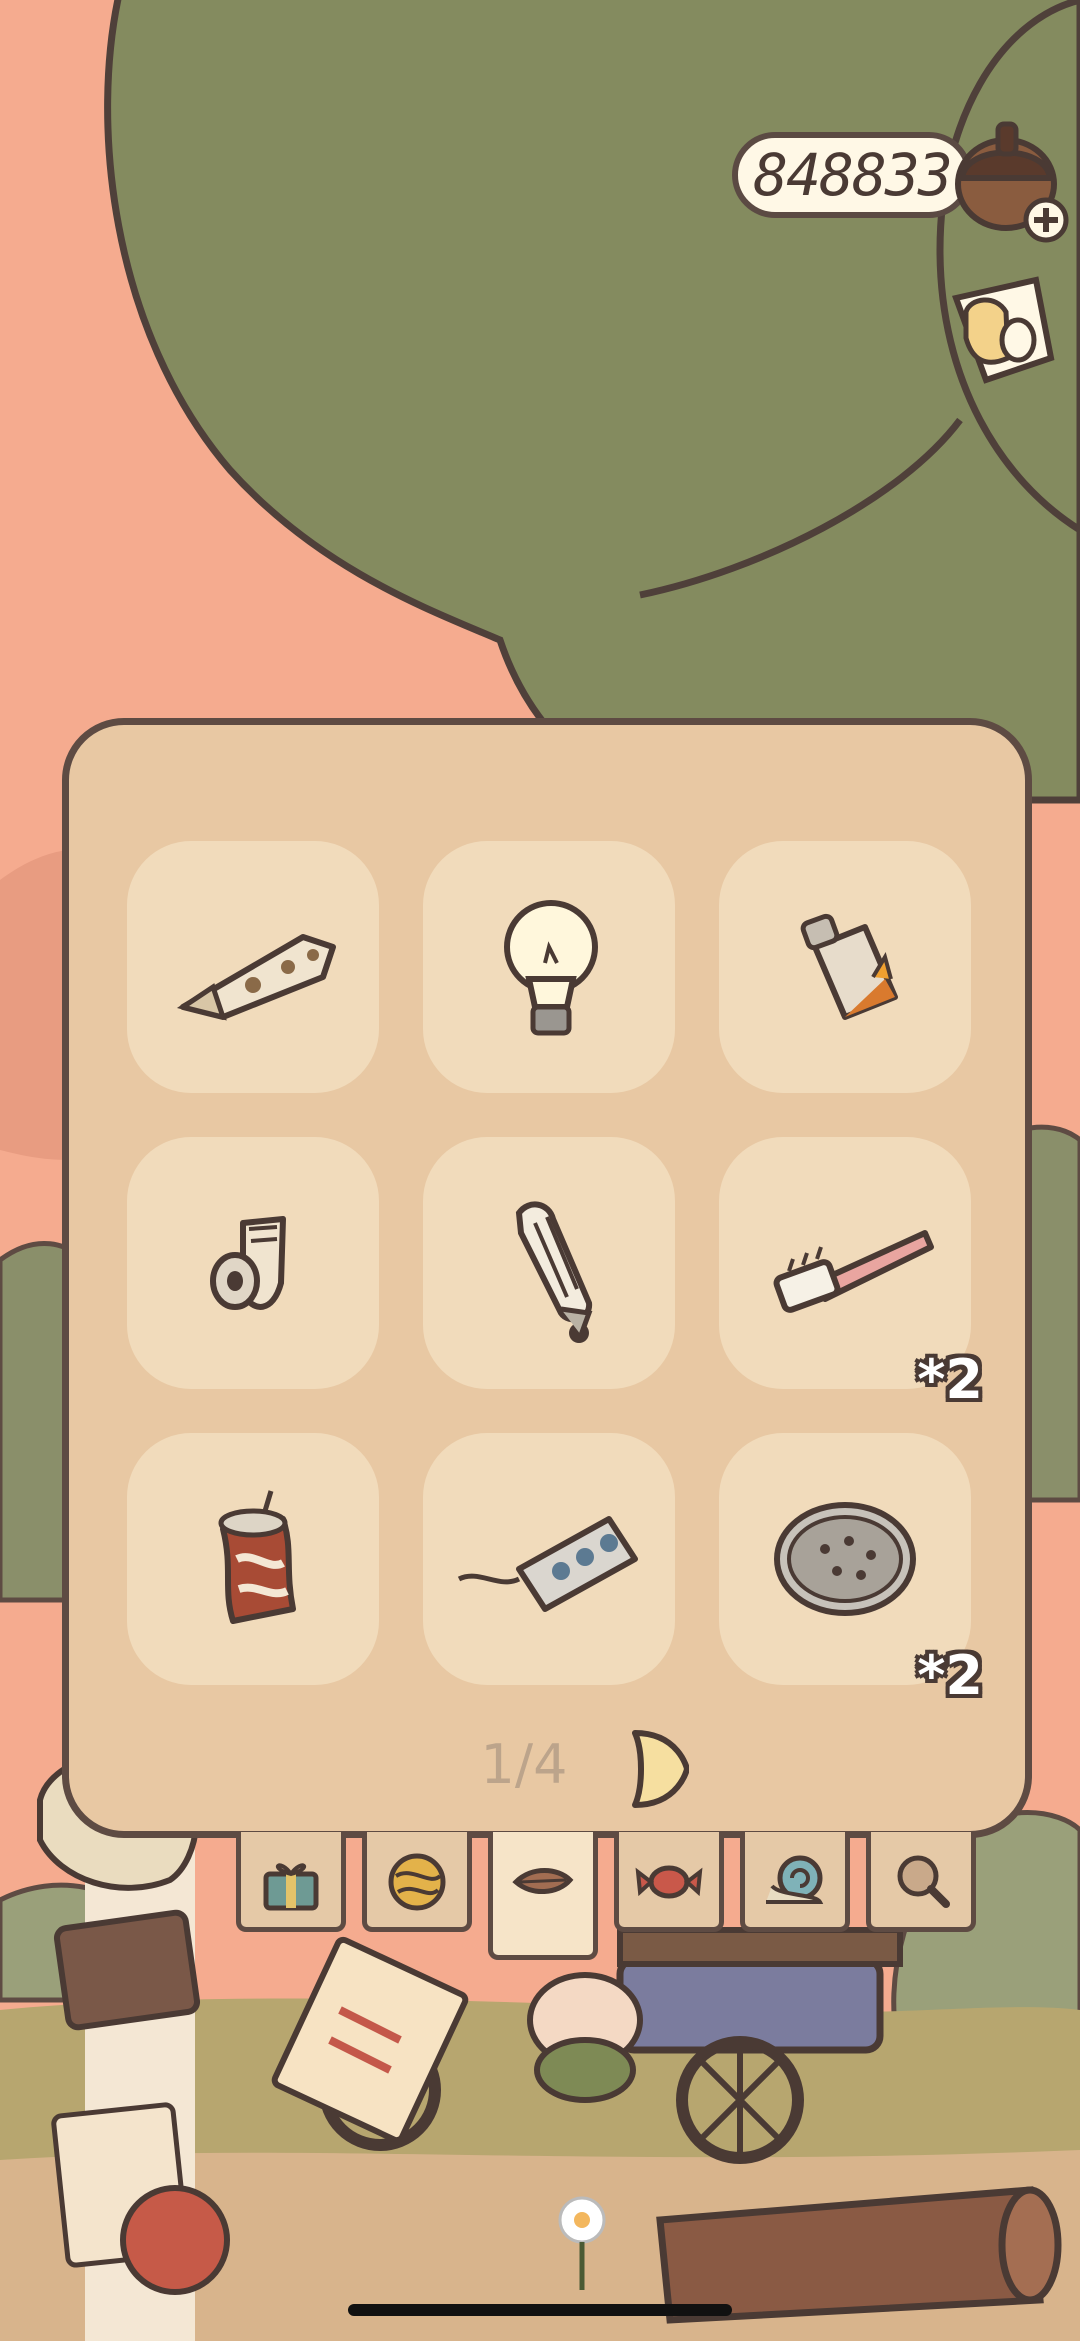 The height and width of the screenshot is (2341, 1080). What do you see at coordinates (996, 333) in the screenshot?
I see `cup-icon` at bounding box center [996, 333].